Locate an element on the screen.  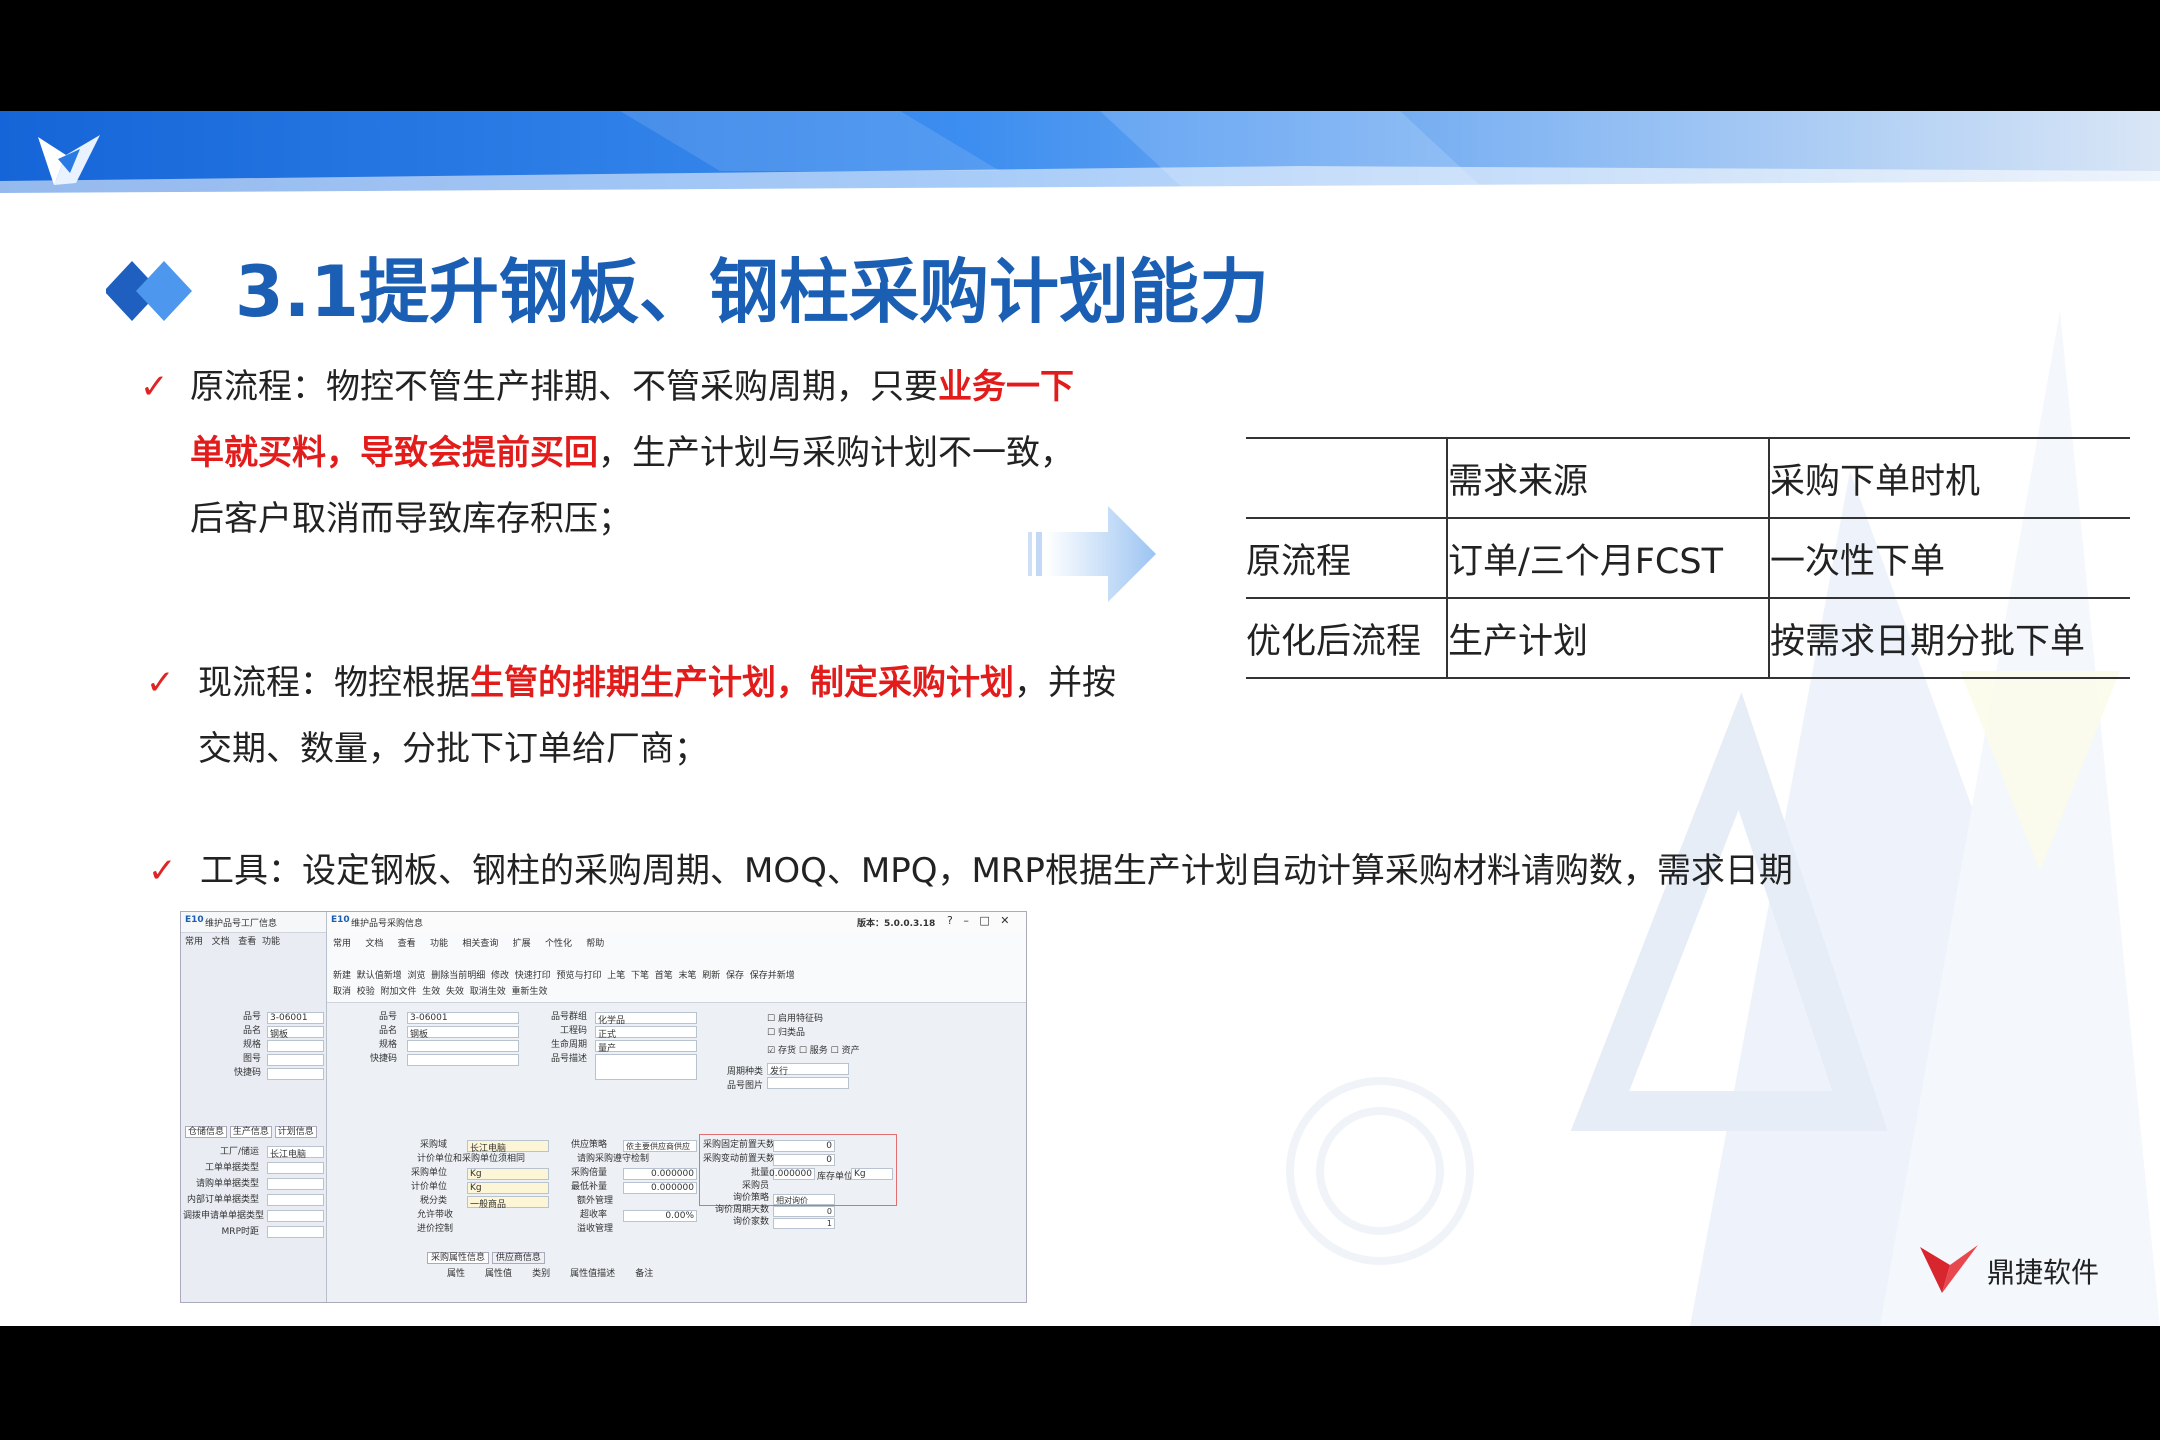
supply-strategy-field: 依主要供应商供应 is located at coordinates (660, 1146).